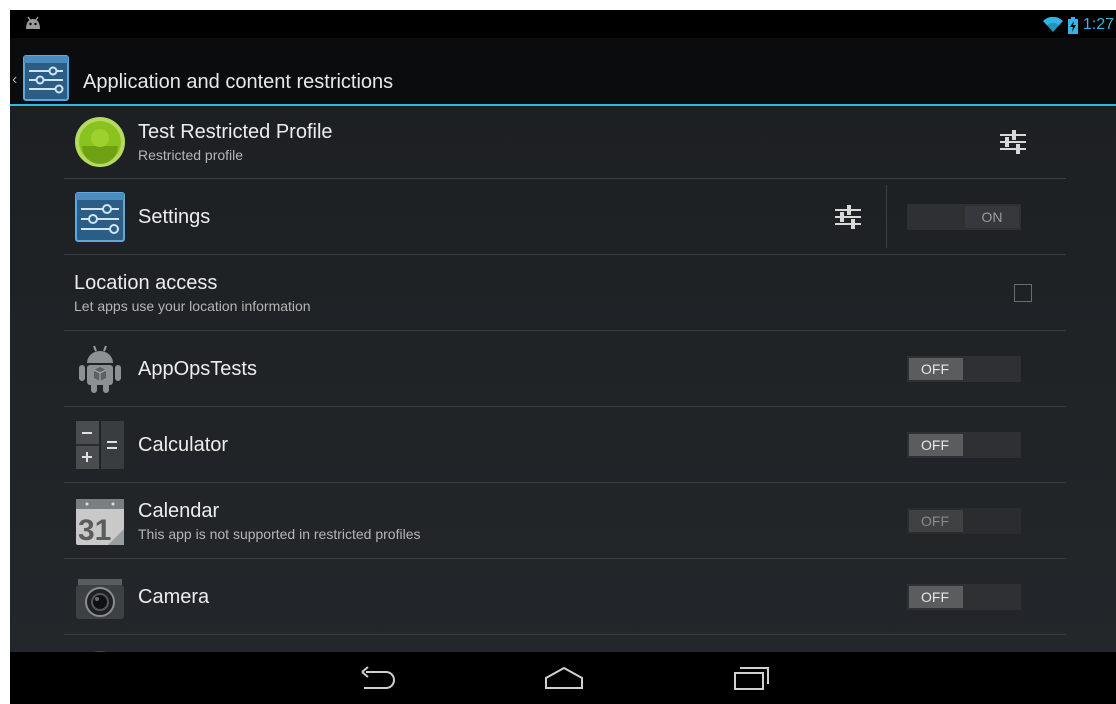 The image size is (1116, 704). Describe the element at coordinates (191, 155) in the screenshot. I see `profile-subtitle: Restricted profile` at that location.